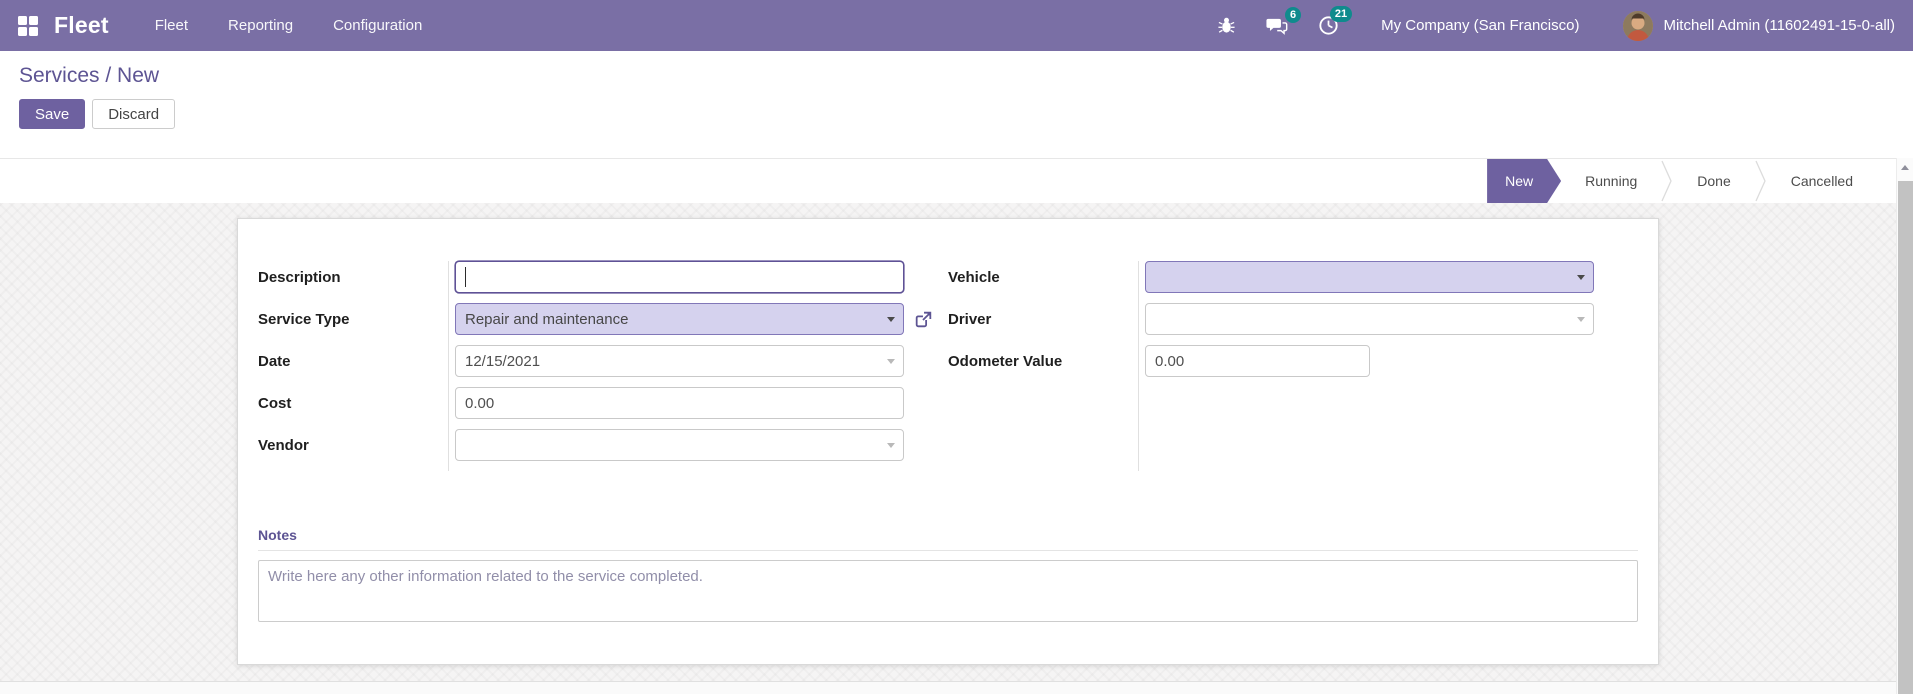 The height and width of the screenshot is (694, 1913). Describe the element at coordinates (1226, 25) in the screenshot. I see `debug-bug-icon` at that location.